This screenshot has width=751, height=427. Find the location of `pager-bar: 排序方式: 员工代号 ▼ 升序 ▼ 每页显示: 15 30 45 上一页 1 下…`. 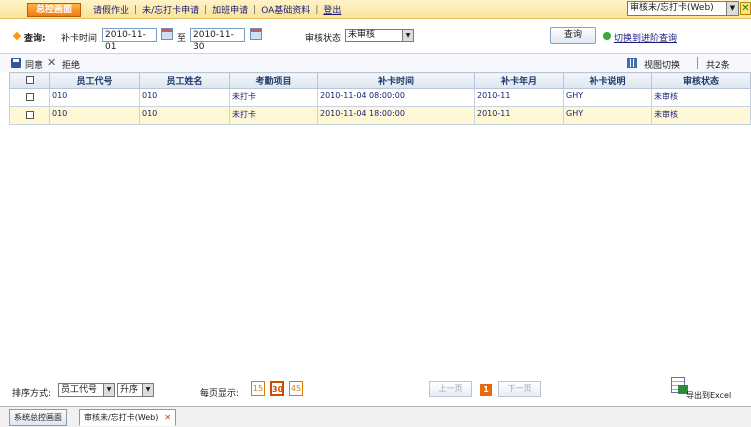

pager-bar: 排序方式: 员工代号 ▼ 升序 ▼ 每页显示: 15 30 45 上一页 1 下… is located at coordinates (375, 391).